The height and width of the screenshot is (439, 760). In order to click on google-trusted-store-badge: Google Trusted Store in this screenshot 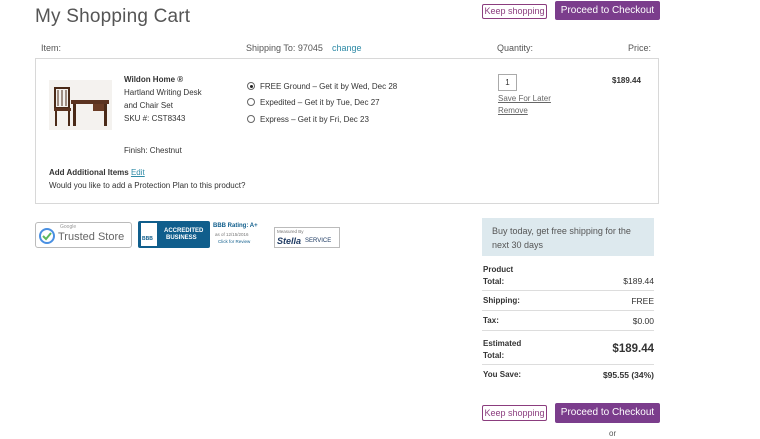, I will do `click(83, 235)`.